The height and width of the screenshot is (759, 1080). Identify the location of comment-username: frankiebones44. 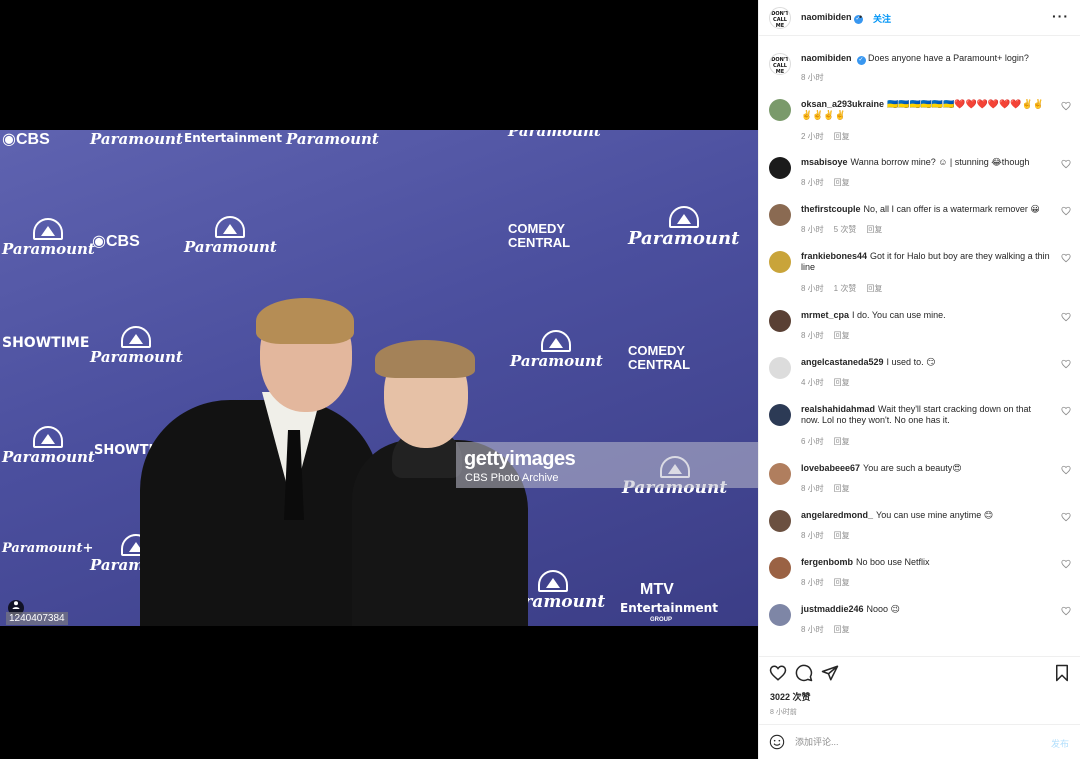
(834, 256).